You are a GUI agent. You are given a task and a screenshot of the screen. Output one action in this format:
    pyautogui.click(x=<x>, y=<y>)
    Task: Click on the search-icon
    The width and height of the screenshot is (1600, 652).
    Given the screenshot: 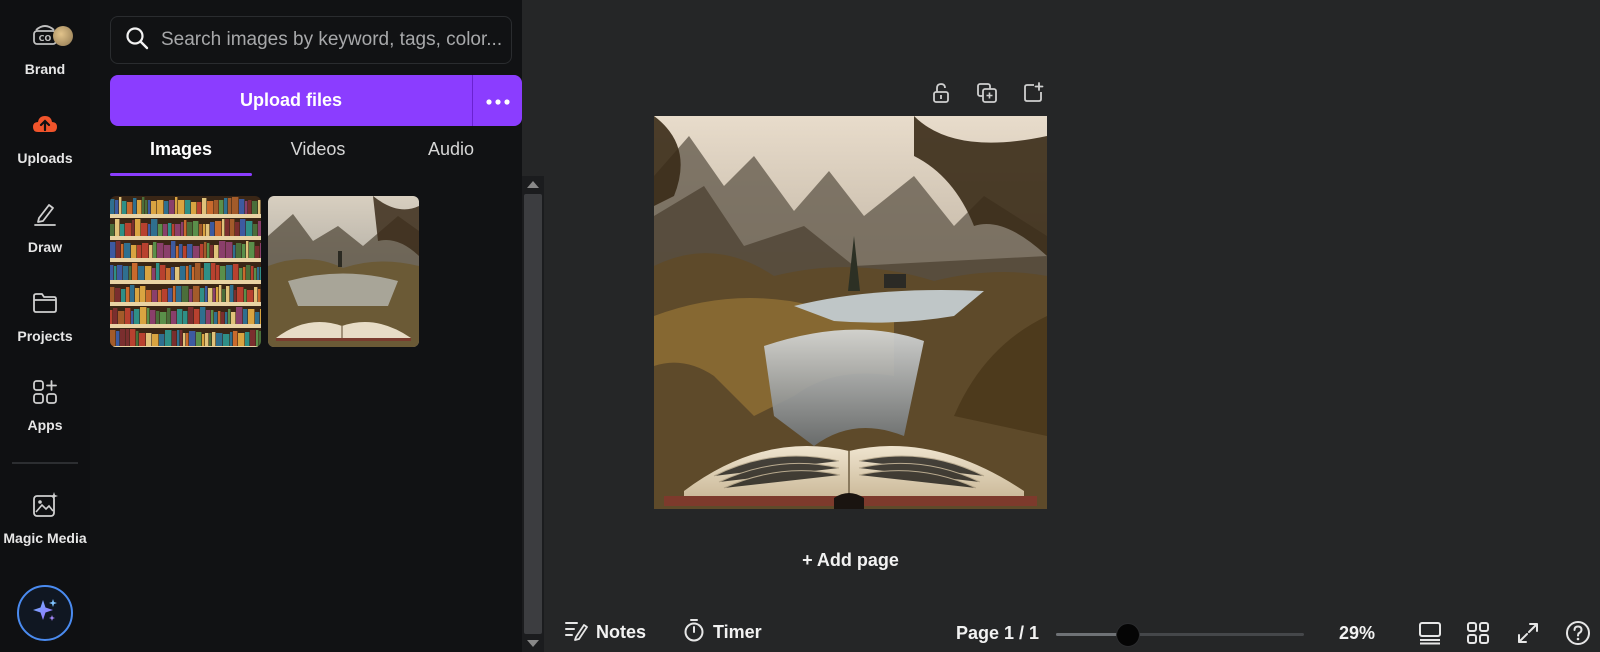 What is the action you would take?
    pyautogui.click(x=137, y=40)
    